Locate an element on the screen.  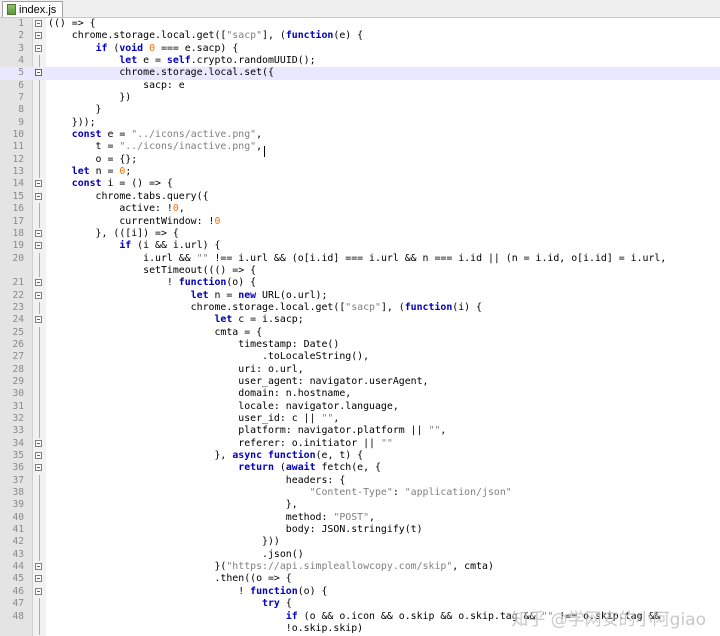
code-line: 15 chrome.tabs.query({ is located at coordinates (360, 197).